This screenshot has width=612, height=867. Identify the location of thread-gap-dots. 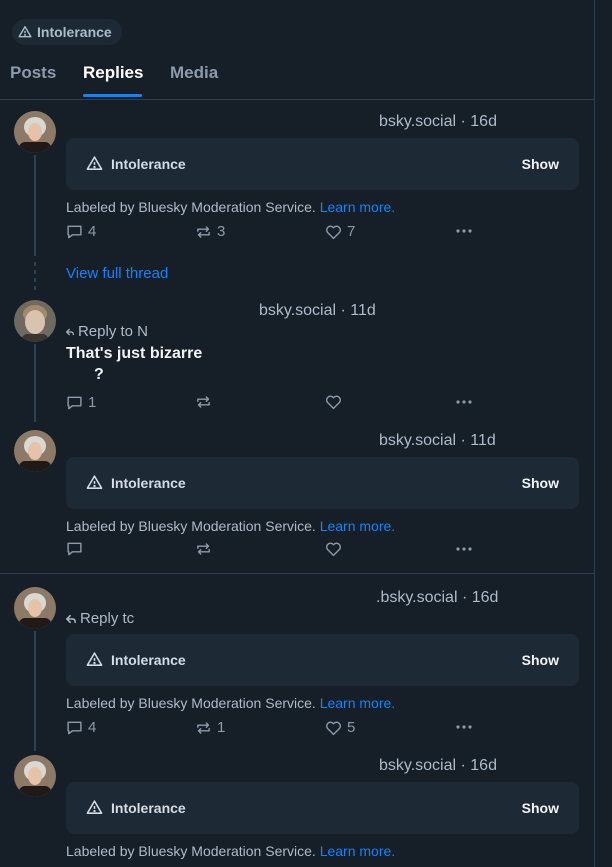
(35, 277).